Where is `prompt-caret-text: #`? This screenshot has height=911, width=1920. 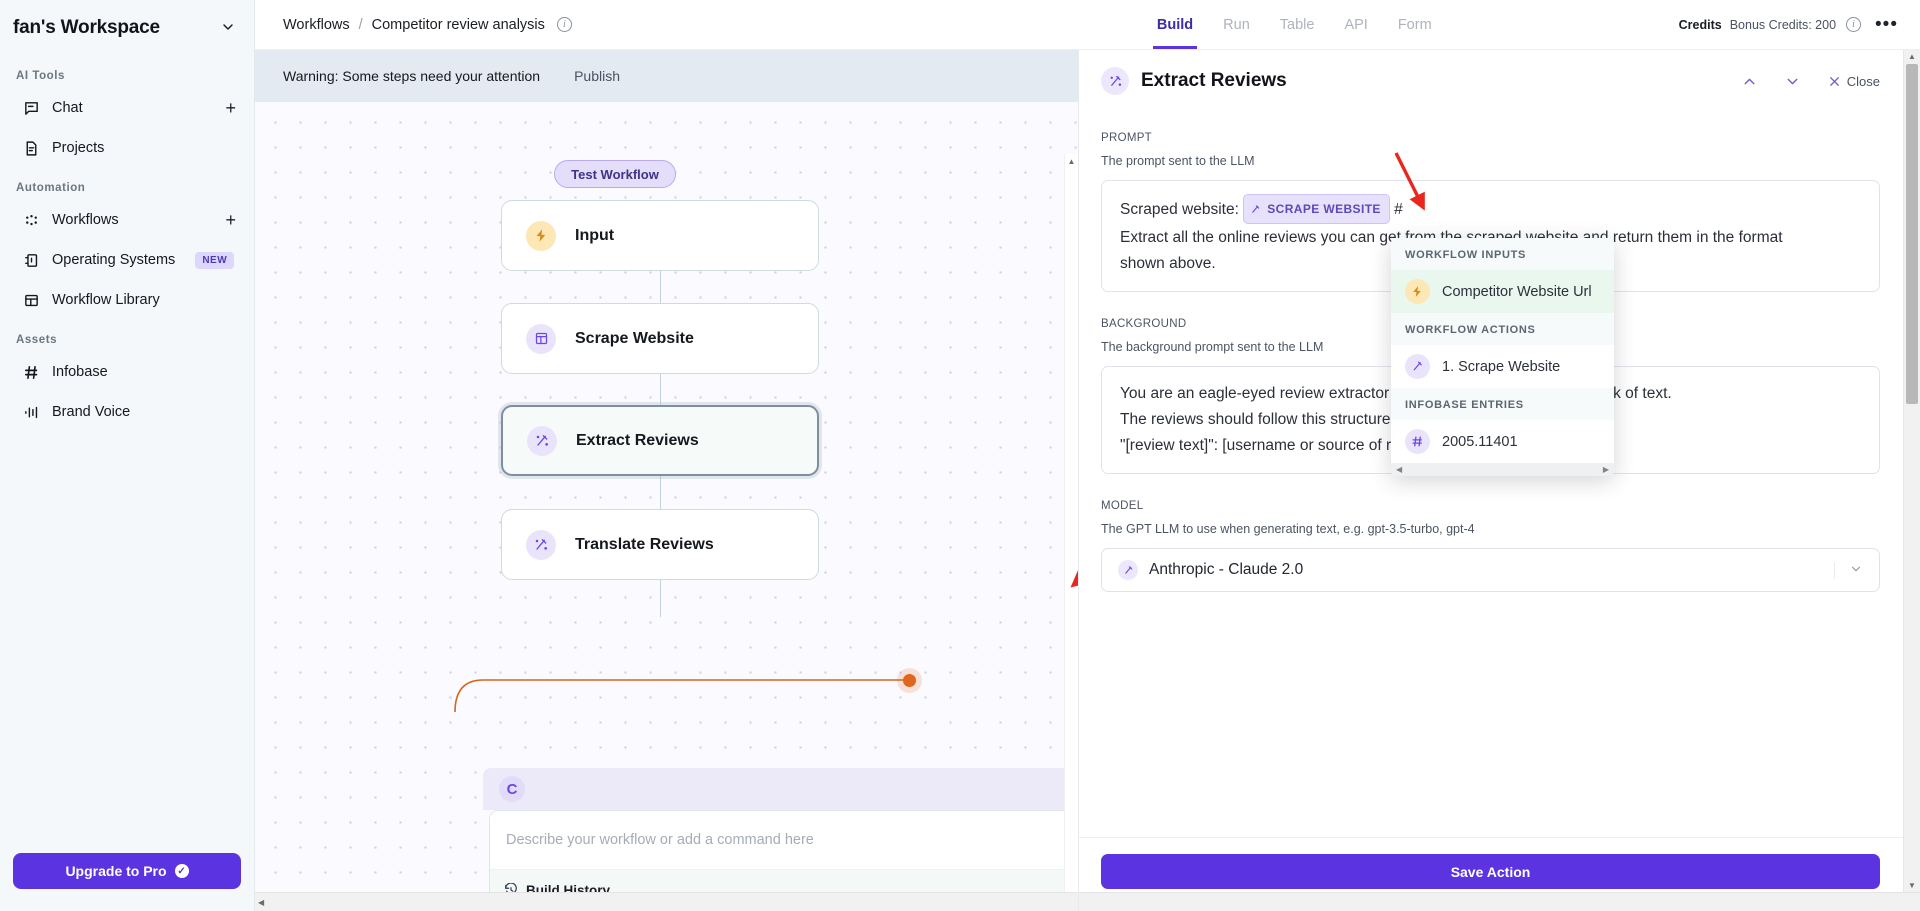 prompt-caret-text: # is located at coordinates (1398, 210).